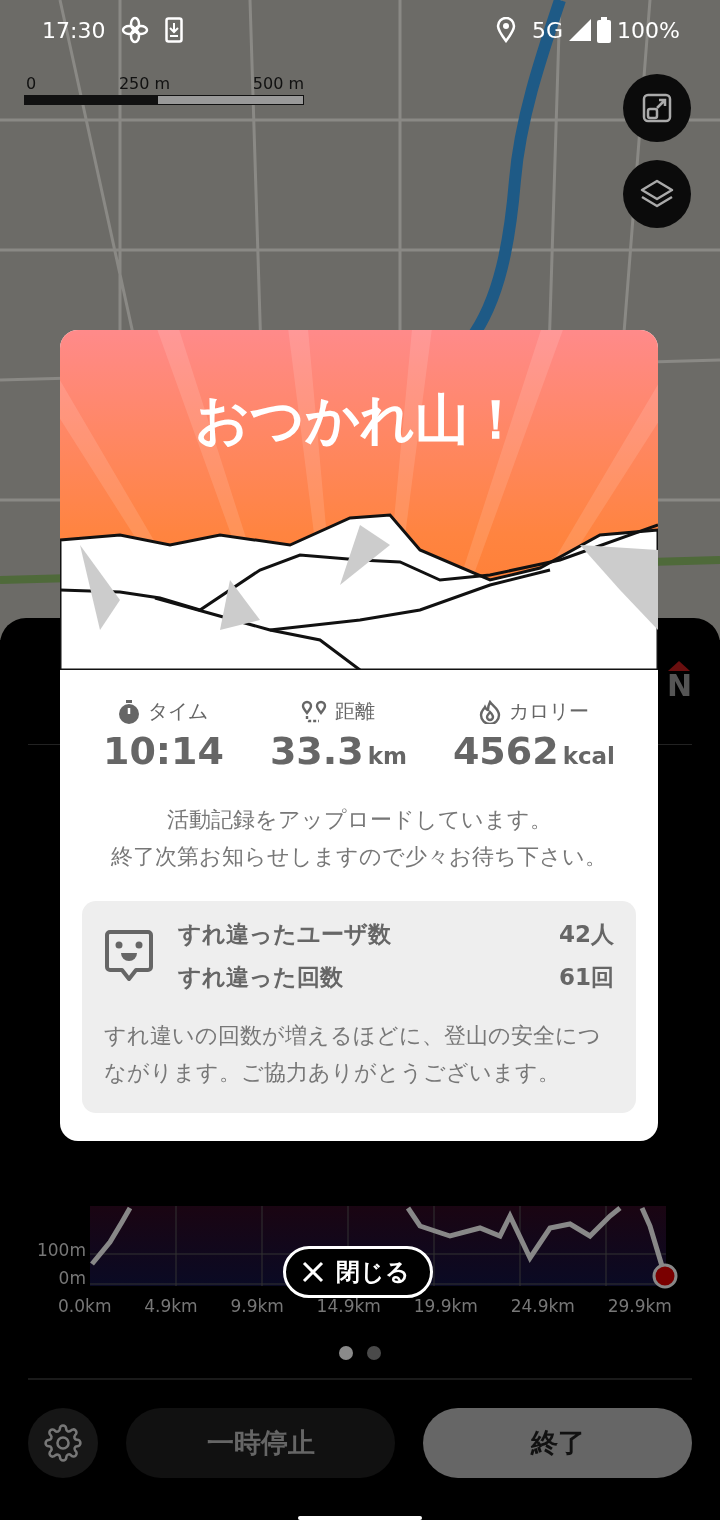 The width and height of the screenshot is (720, 1520). What do you see at coordinates (489, 711) in the screenshot?
I see `flame-icon` at bounding box center [489, 711].